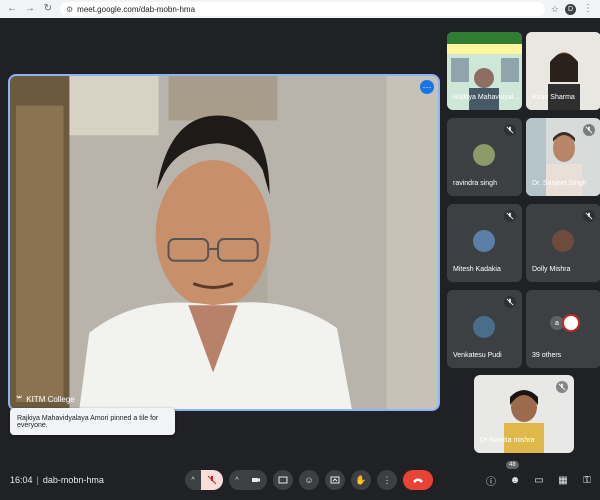  I want to click on microphone-off-button, so click(212, 480).